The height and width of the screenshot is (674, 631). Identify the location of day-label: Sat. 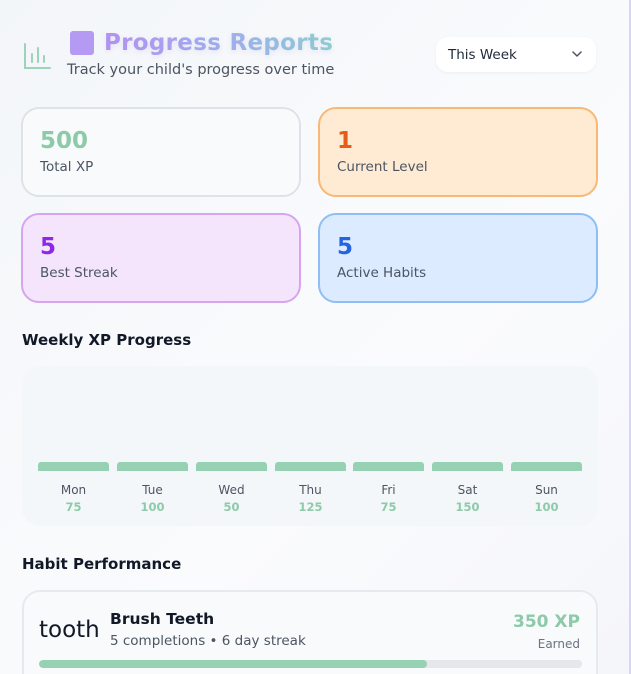
(467, 490).